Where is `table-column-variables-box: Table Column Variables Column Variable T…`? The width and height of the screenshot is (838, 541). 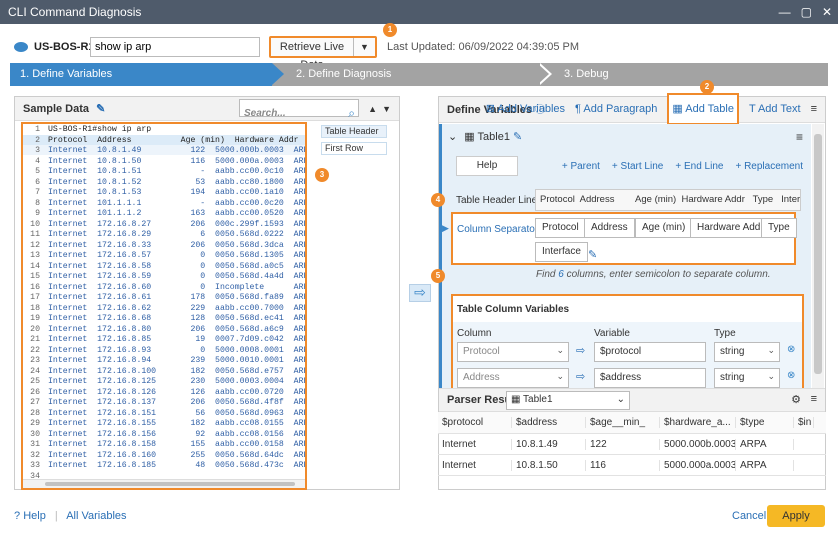
table-column-variables-box: Table Column Variables Column Variable T… is located at coordinates (627, 341).